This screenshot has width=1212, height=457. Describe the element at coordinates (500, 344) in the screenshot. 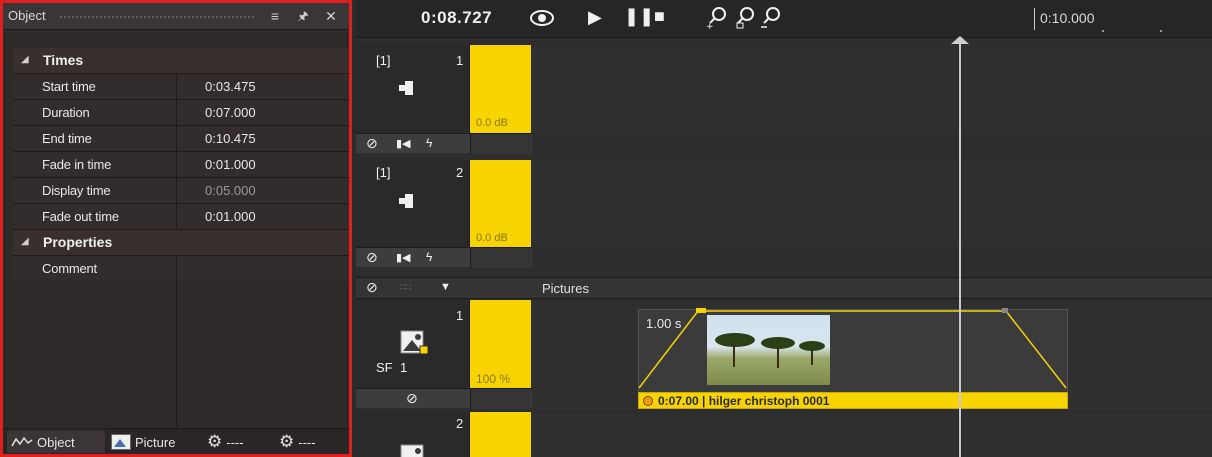

I see `picture-track-1-opacity: 100 %` at that location.